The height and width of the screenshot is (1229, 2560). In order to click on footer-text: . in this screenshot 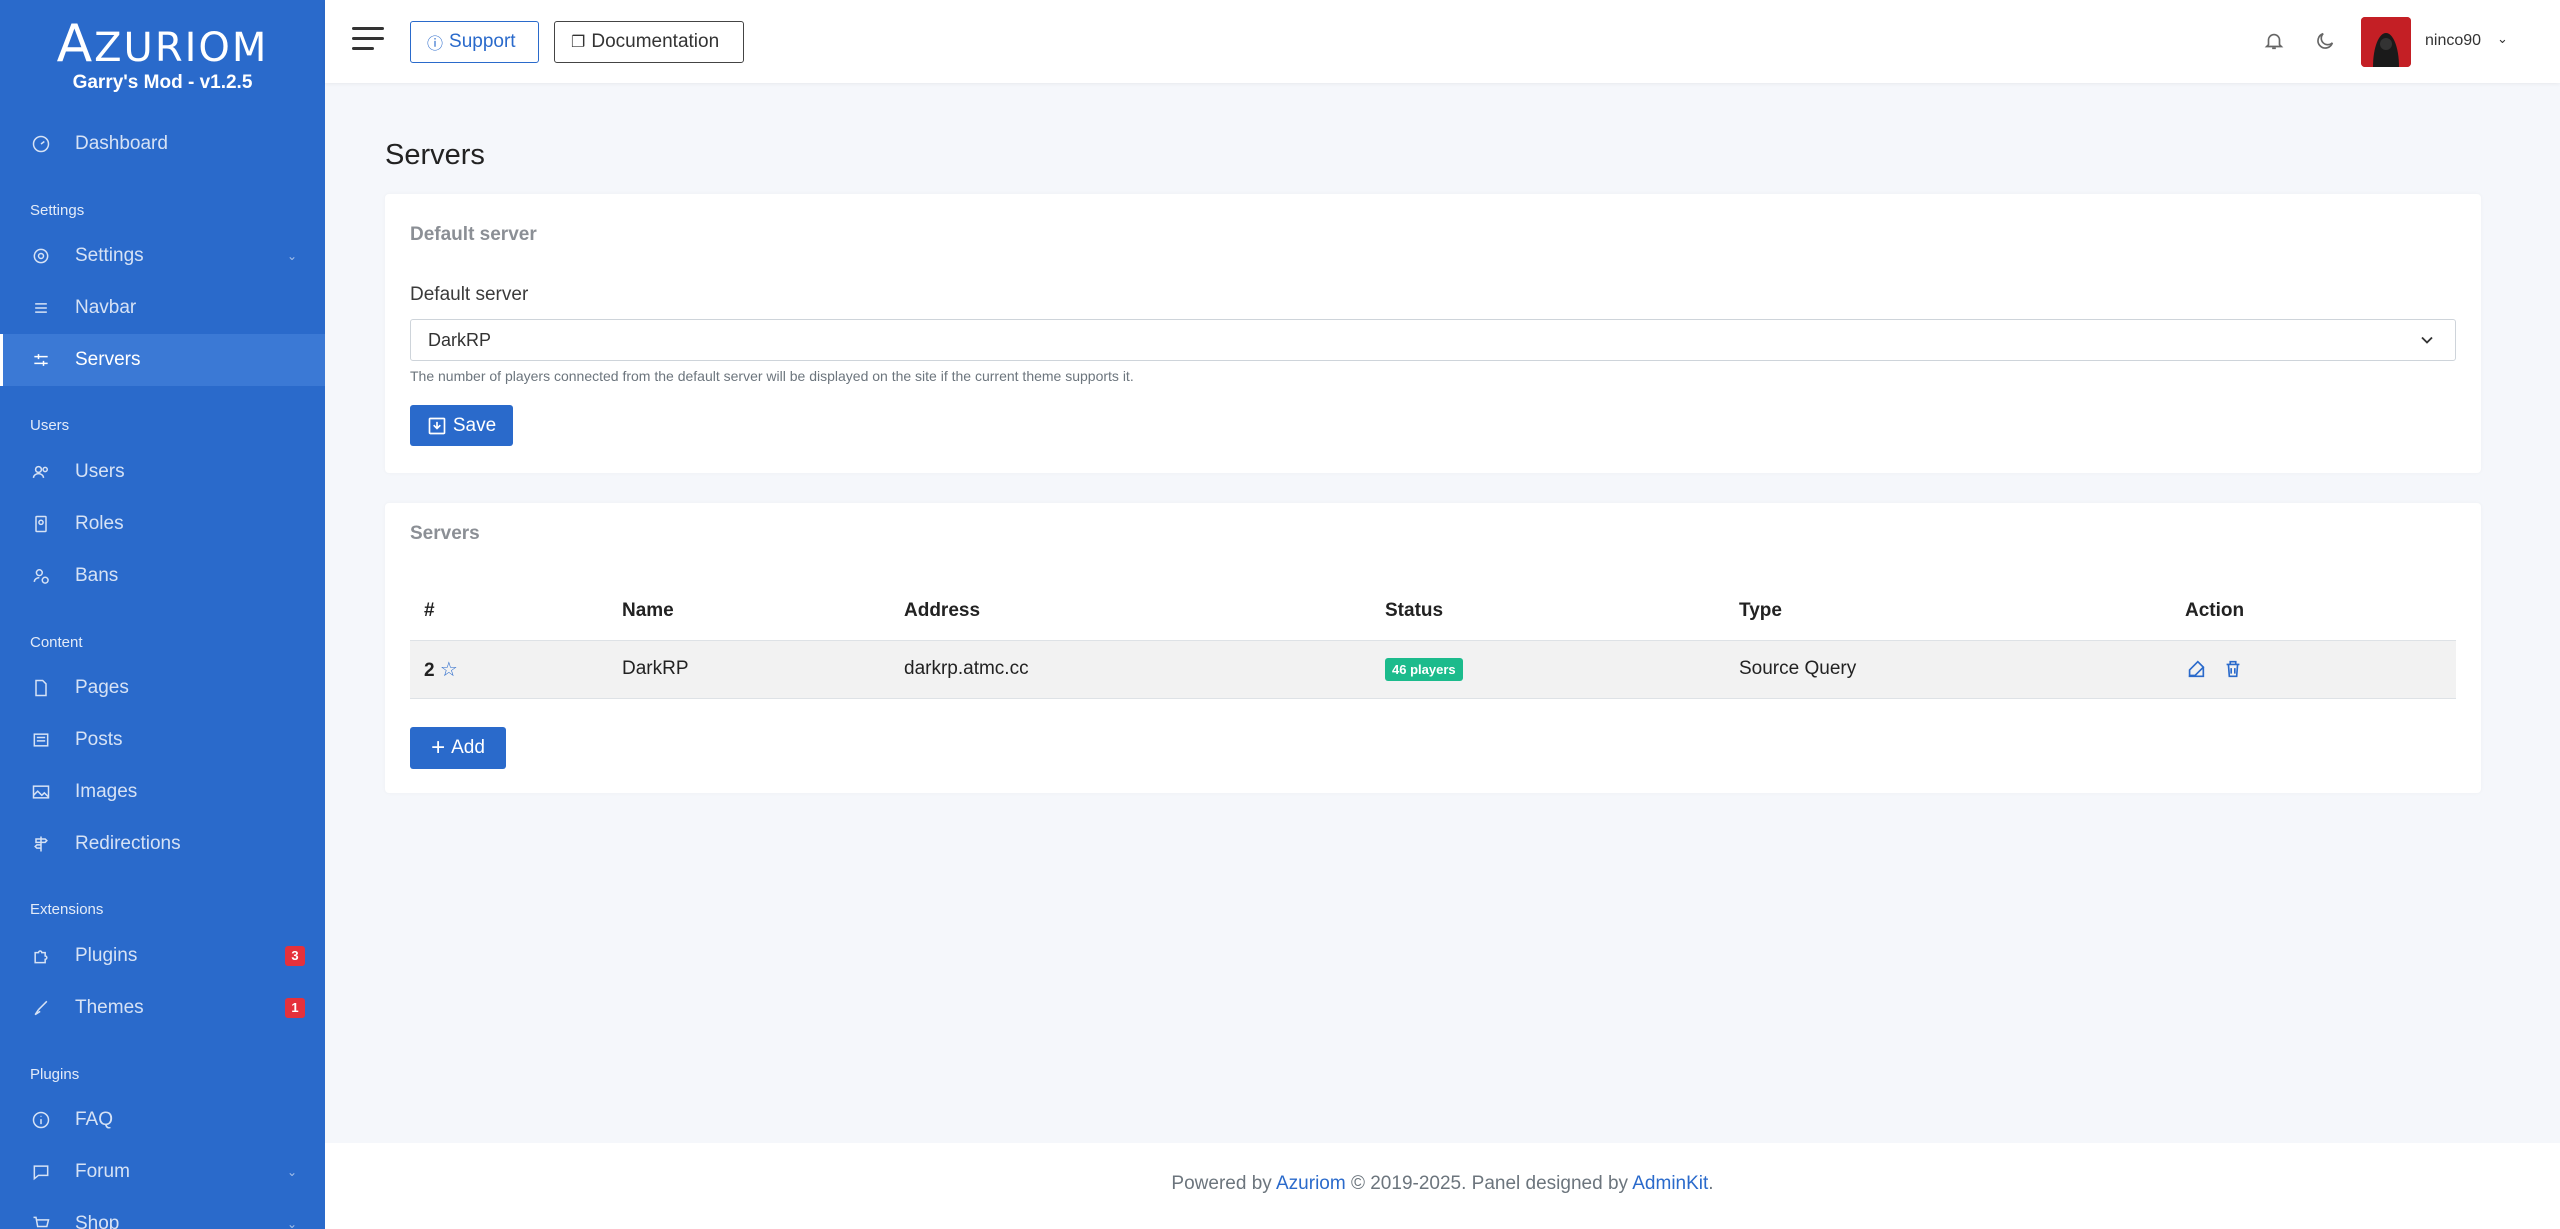, I will do `click(1711, 1183)`.